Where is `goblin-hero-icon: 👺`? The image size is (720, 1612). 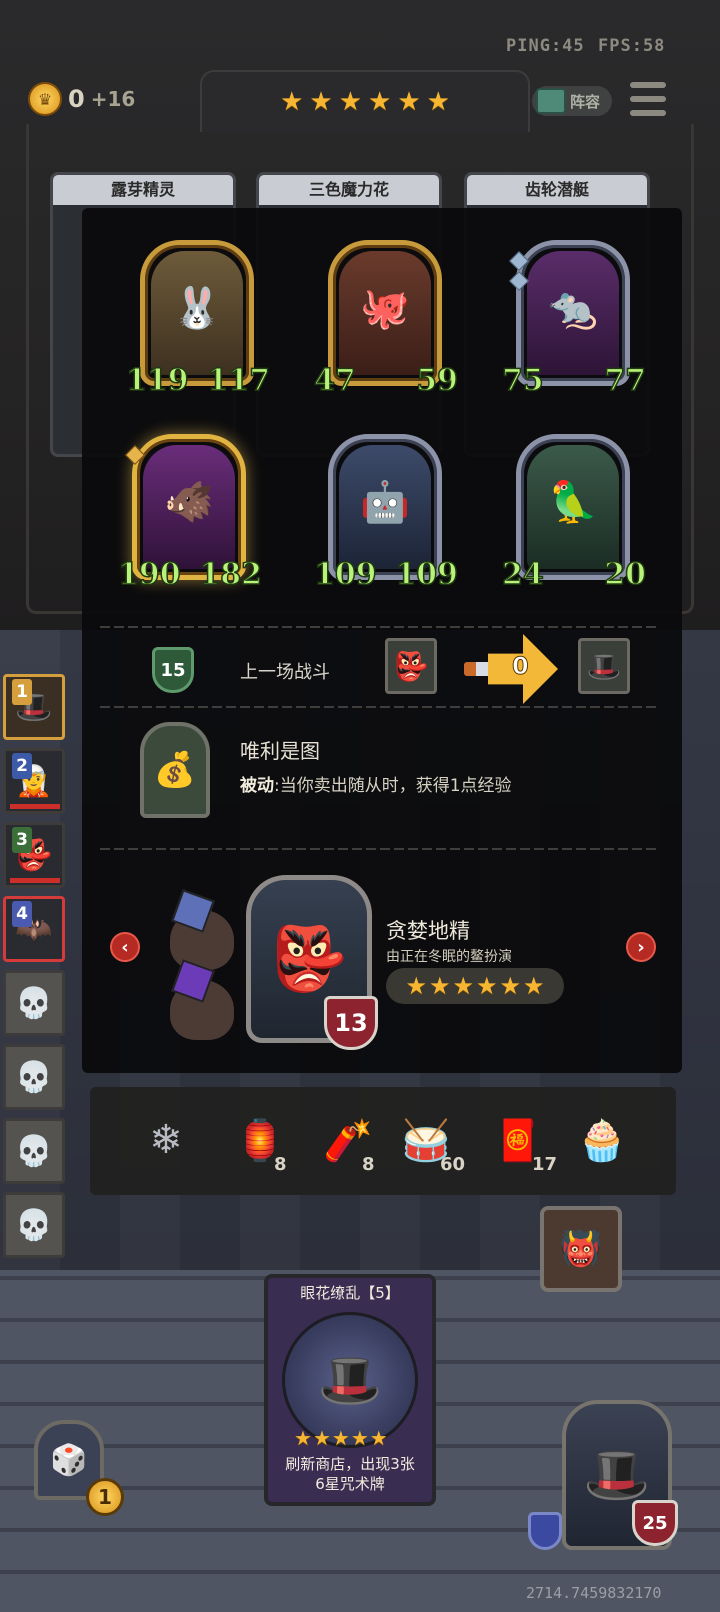 goblin-hero-icon: 👺 is located at coordinates (309, 958).